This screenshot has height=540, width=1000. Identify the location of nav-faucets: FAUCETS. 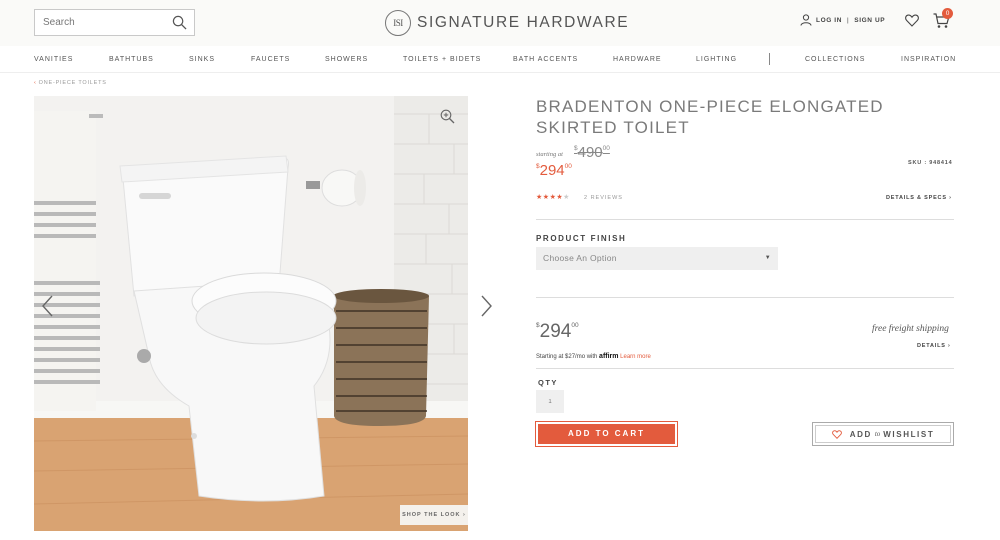
(270, 59).